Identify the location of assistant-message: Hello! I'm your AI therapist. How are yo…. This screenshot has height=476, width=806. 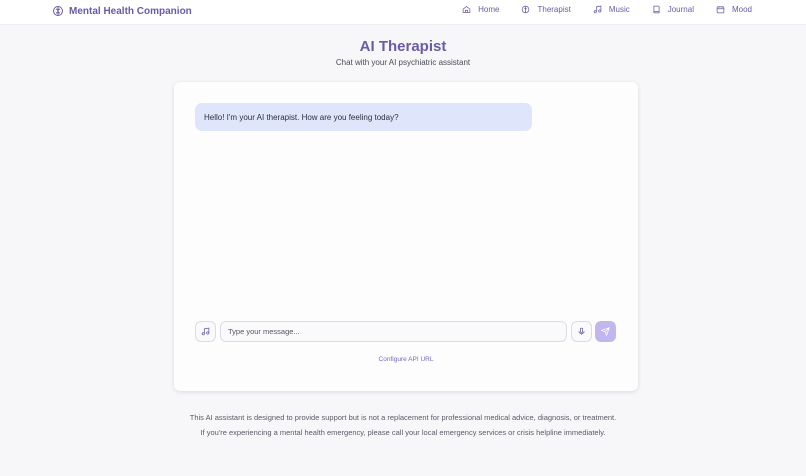
(363, 117).